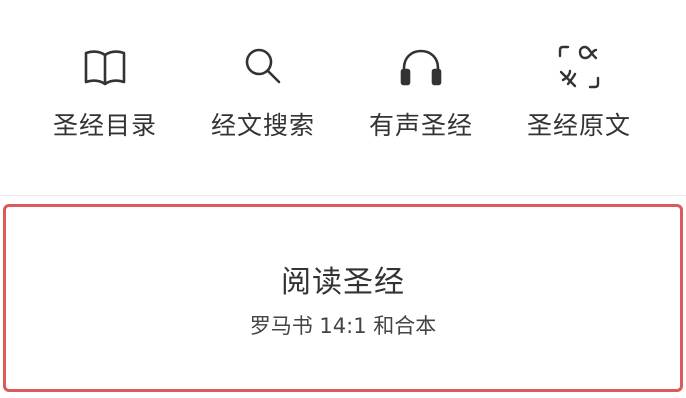 The height and width of the screenshot is (398, 686). I want to click on audio-bible-label: 有声圣经, so click(420, 125).